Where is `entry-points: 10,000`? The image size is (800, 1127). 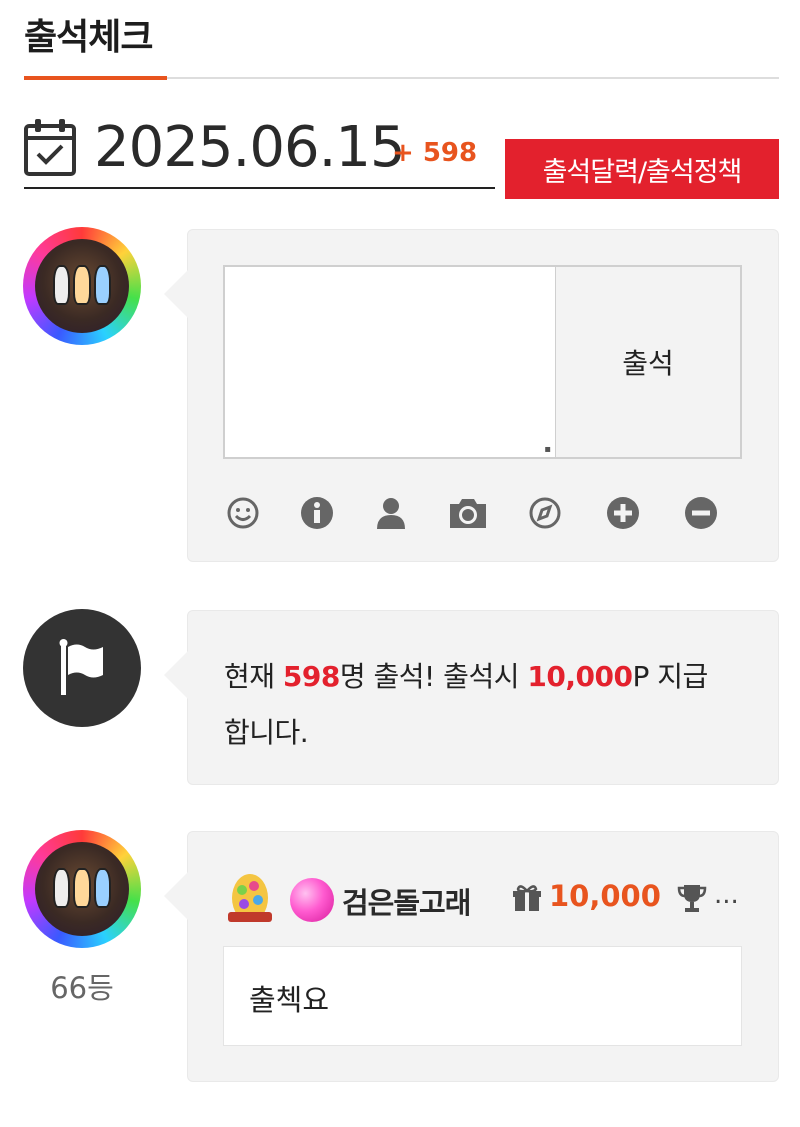 entry-points: 10,000 is located at coordinates (605, 896).